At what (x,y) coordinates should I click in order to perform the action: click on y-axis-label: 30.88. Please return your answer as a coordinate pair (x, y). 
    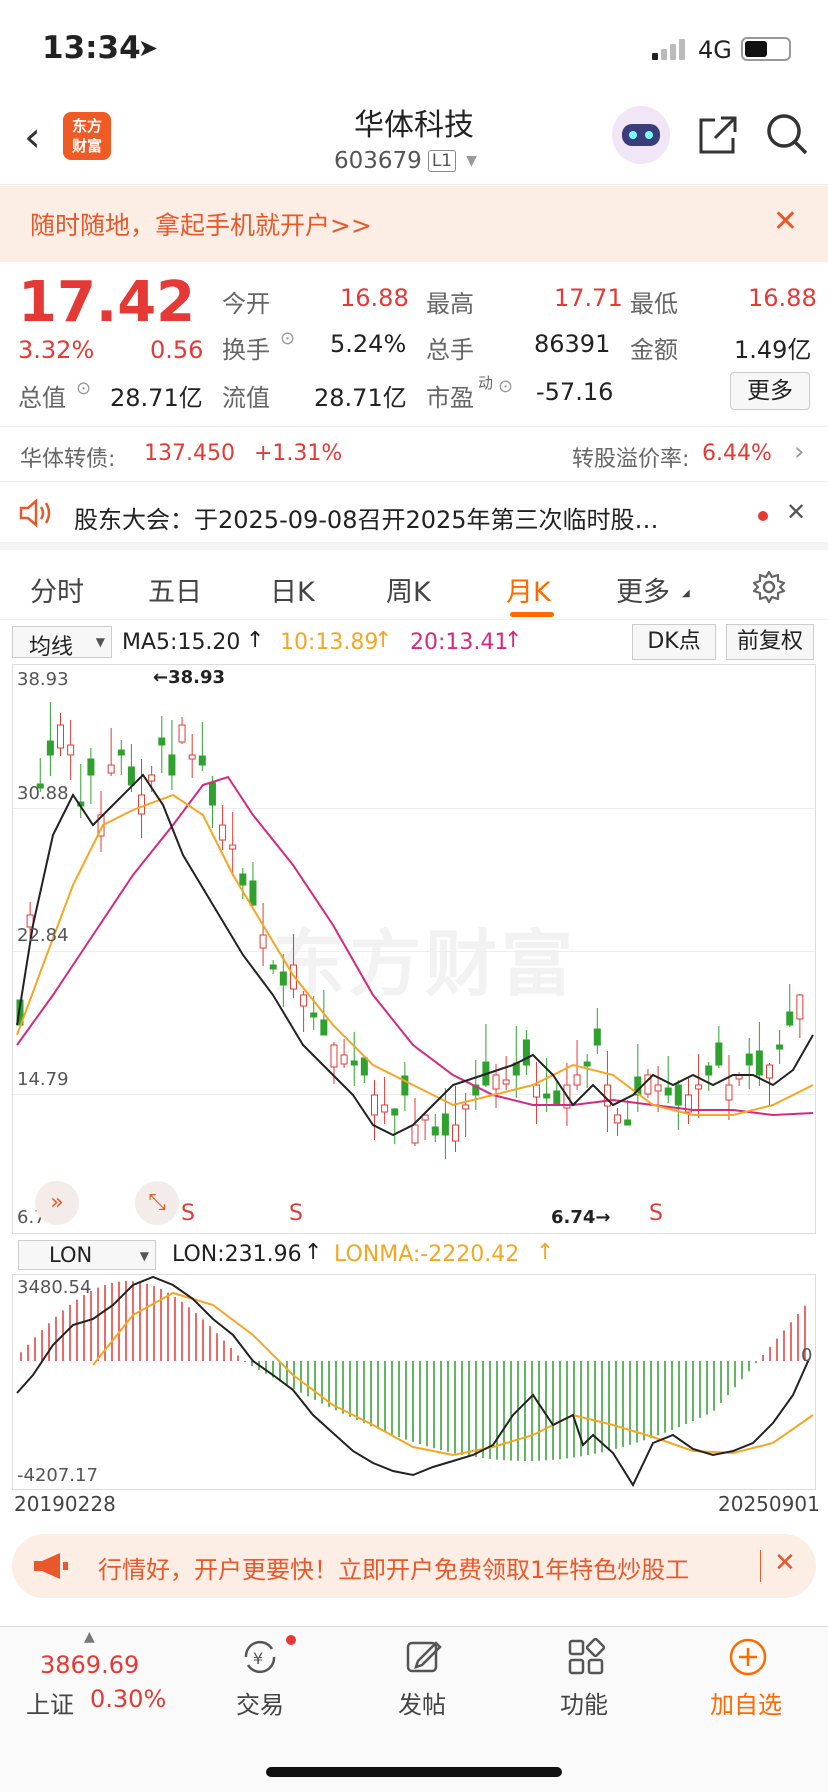
    Looking at the image, I should click on (43, 793).